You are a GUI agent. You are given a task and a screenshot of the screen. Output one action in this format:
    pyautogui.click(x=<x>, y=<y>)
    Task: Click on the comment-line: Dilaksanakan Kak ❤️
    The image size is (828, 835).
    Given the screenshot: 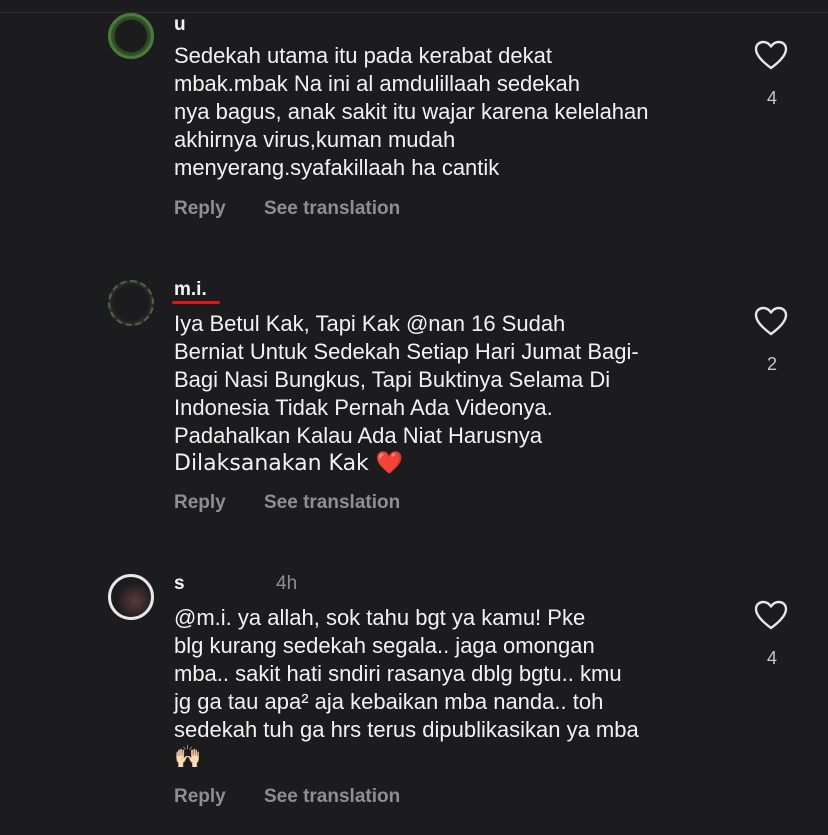 What is the action you would take?
    pyautogui.click(x=289, y=463)
    